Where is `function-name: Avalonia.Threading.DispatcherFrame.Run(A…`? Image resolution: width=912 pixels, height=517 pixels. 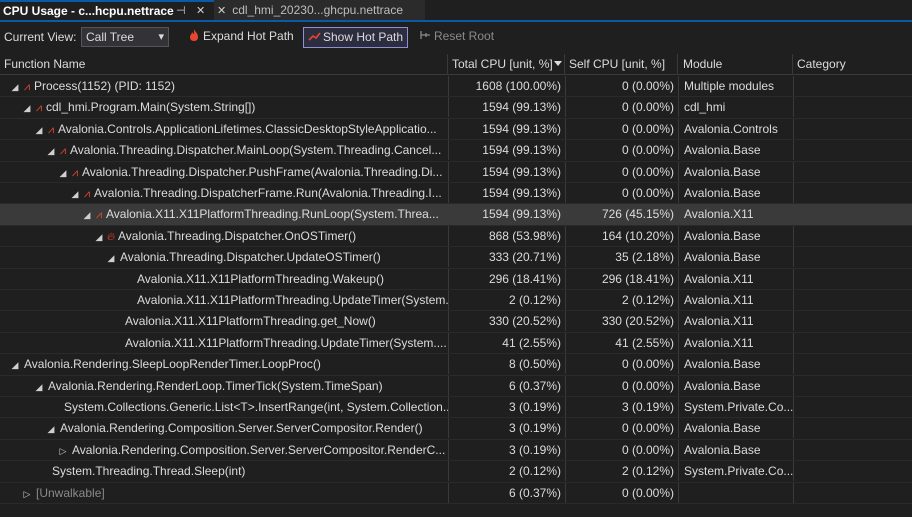
function-name: Avalonia.Threading.DispatcherFrame.Run(A… is located at coordinates (268, 193).